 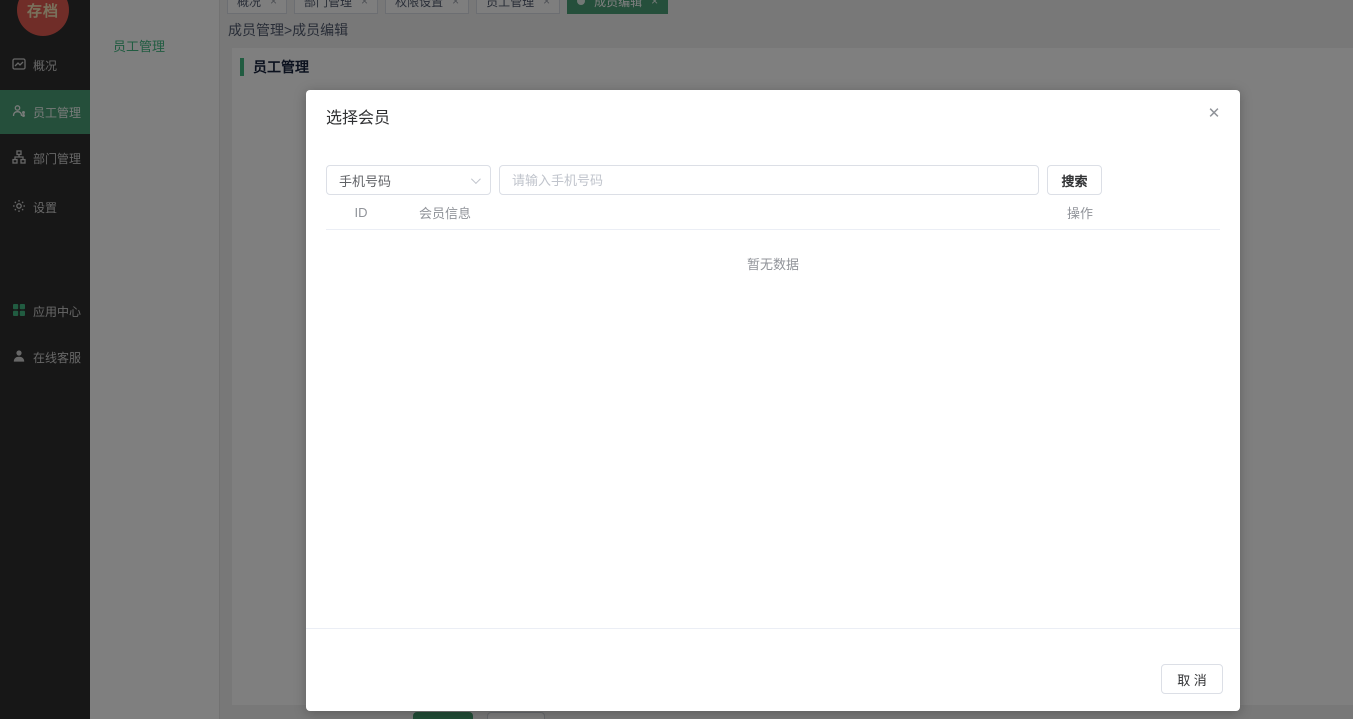 I want to click on modal-title: 选择会员, so click(x=358, y=118).